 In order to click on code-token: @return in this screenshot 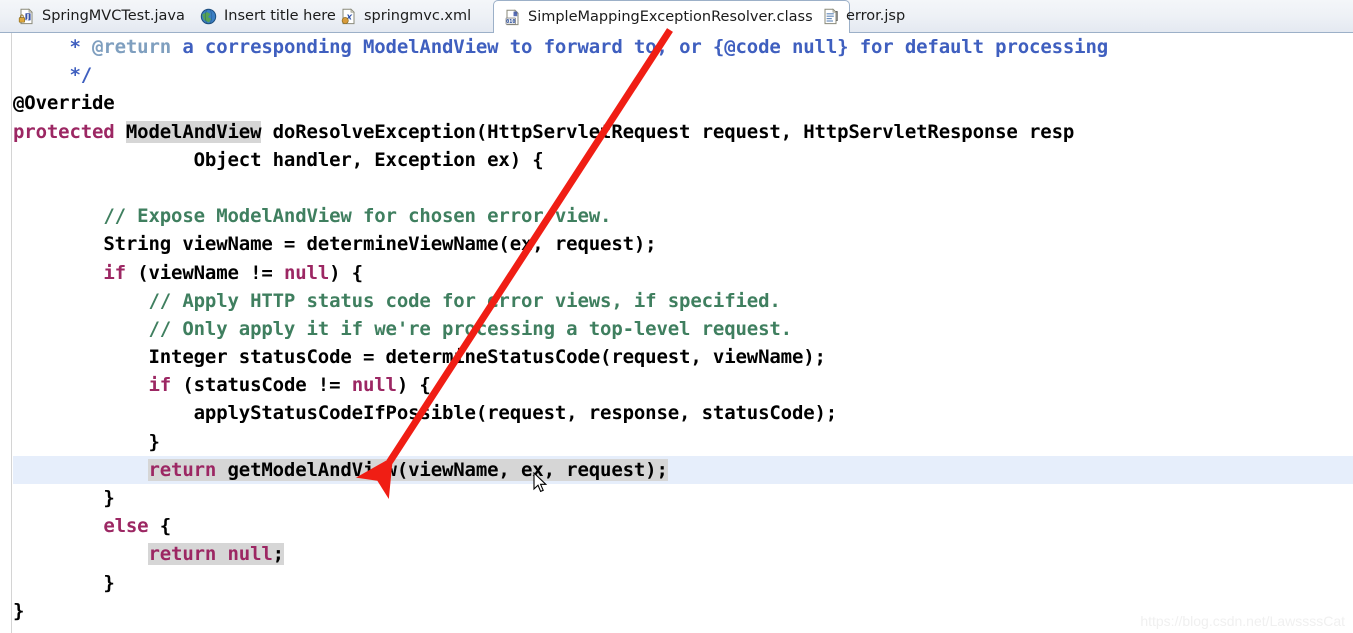, I will do `click(132, 47)`.